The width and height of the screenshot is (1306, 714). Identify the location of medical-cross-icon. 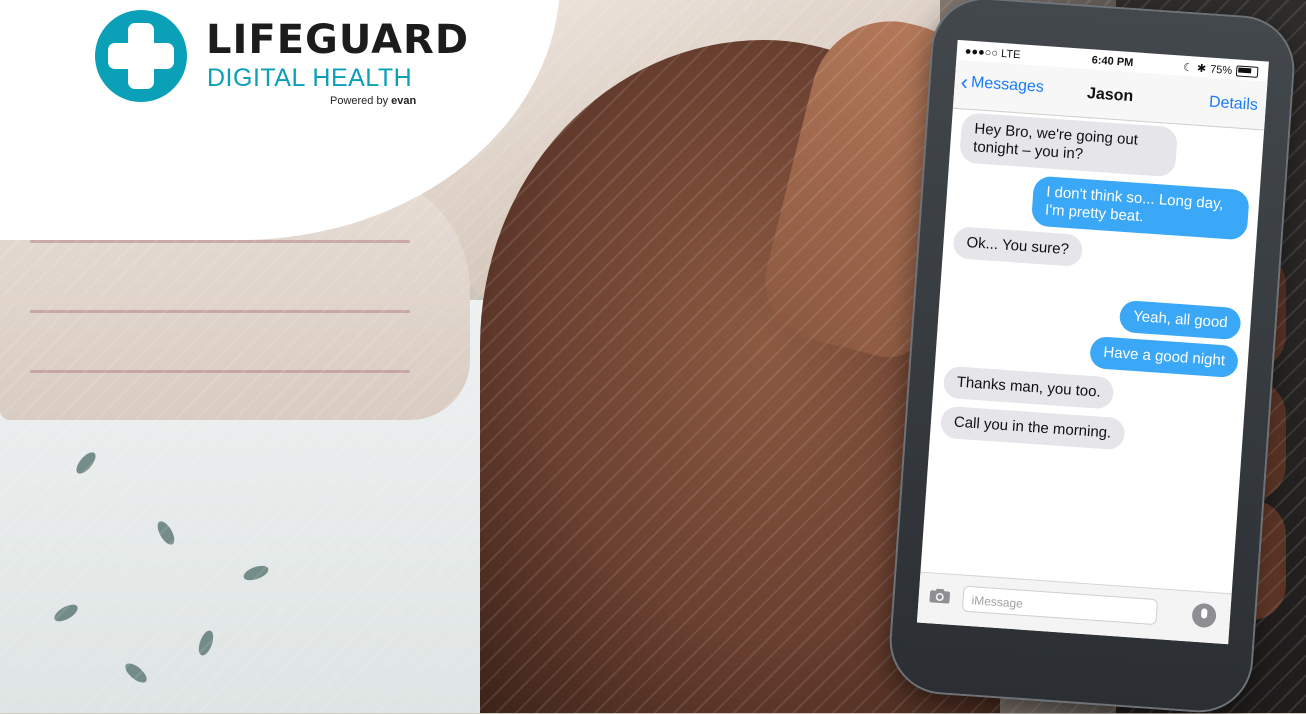
(141, 56).